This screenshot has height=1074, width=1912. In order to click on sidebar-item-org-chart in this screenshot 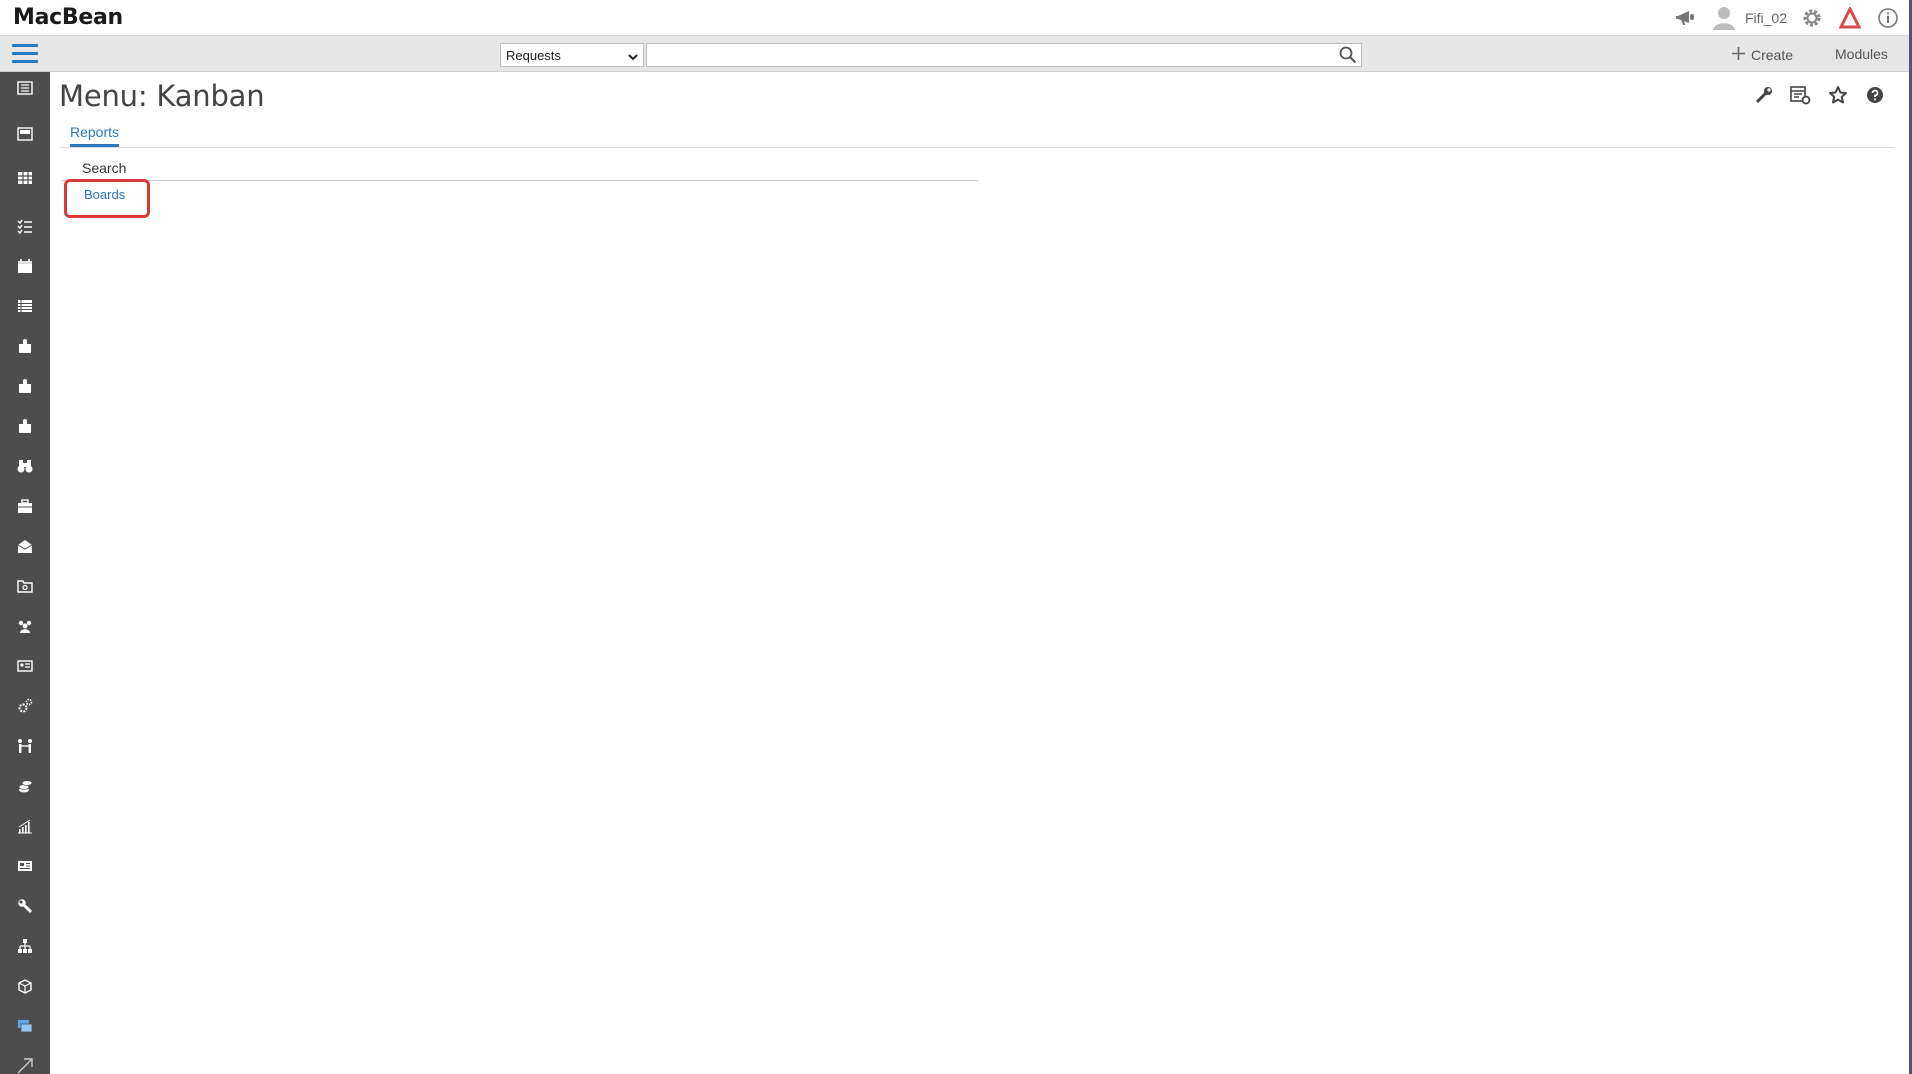, I will do `click(25, 948)`.